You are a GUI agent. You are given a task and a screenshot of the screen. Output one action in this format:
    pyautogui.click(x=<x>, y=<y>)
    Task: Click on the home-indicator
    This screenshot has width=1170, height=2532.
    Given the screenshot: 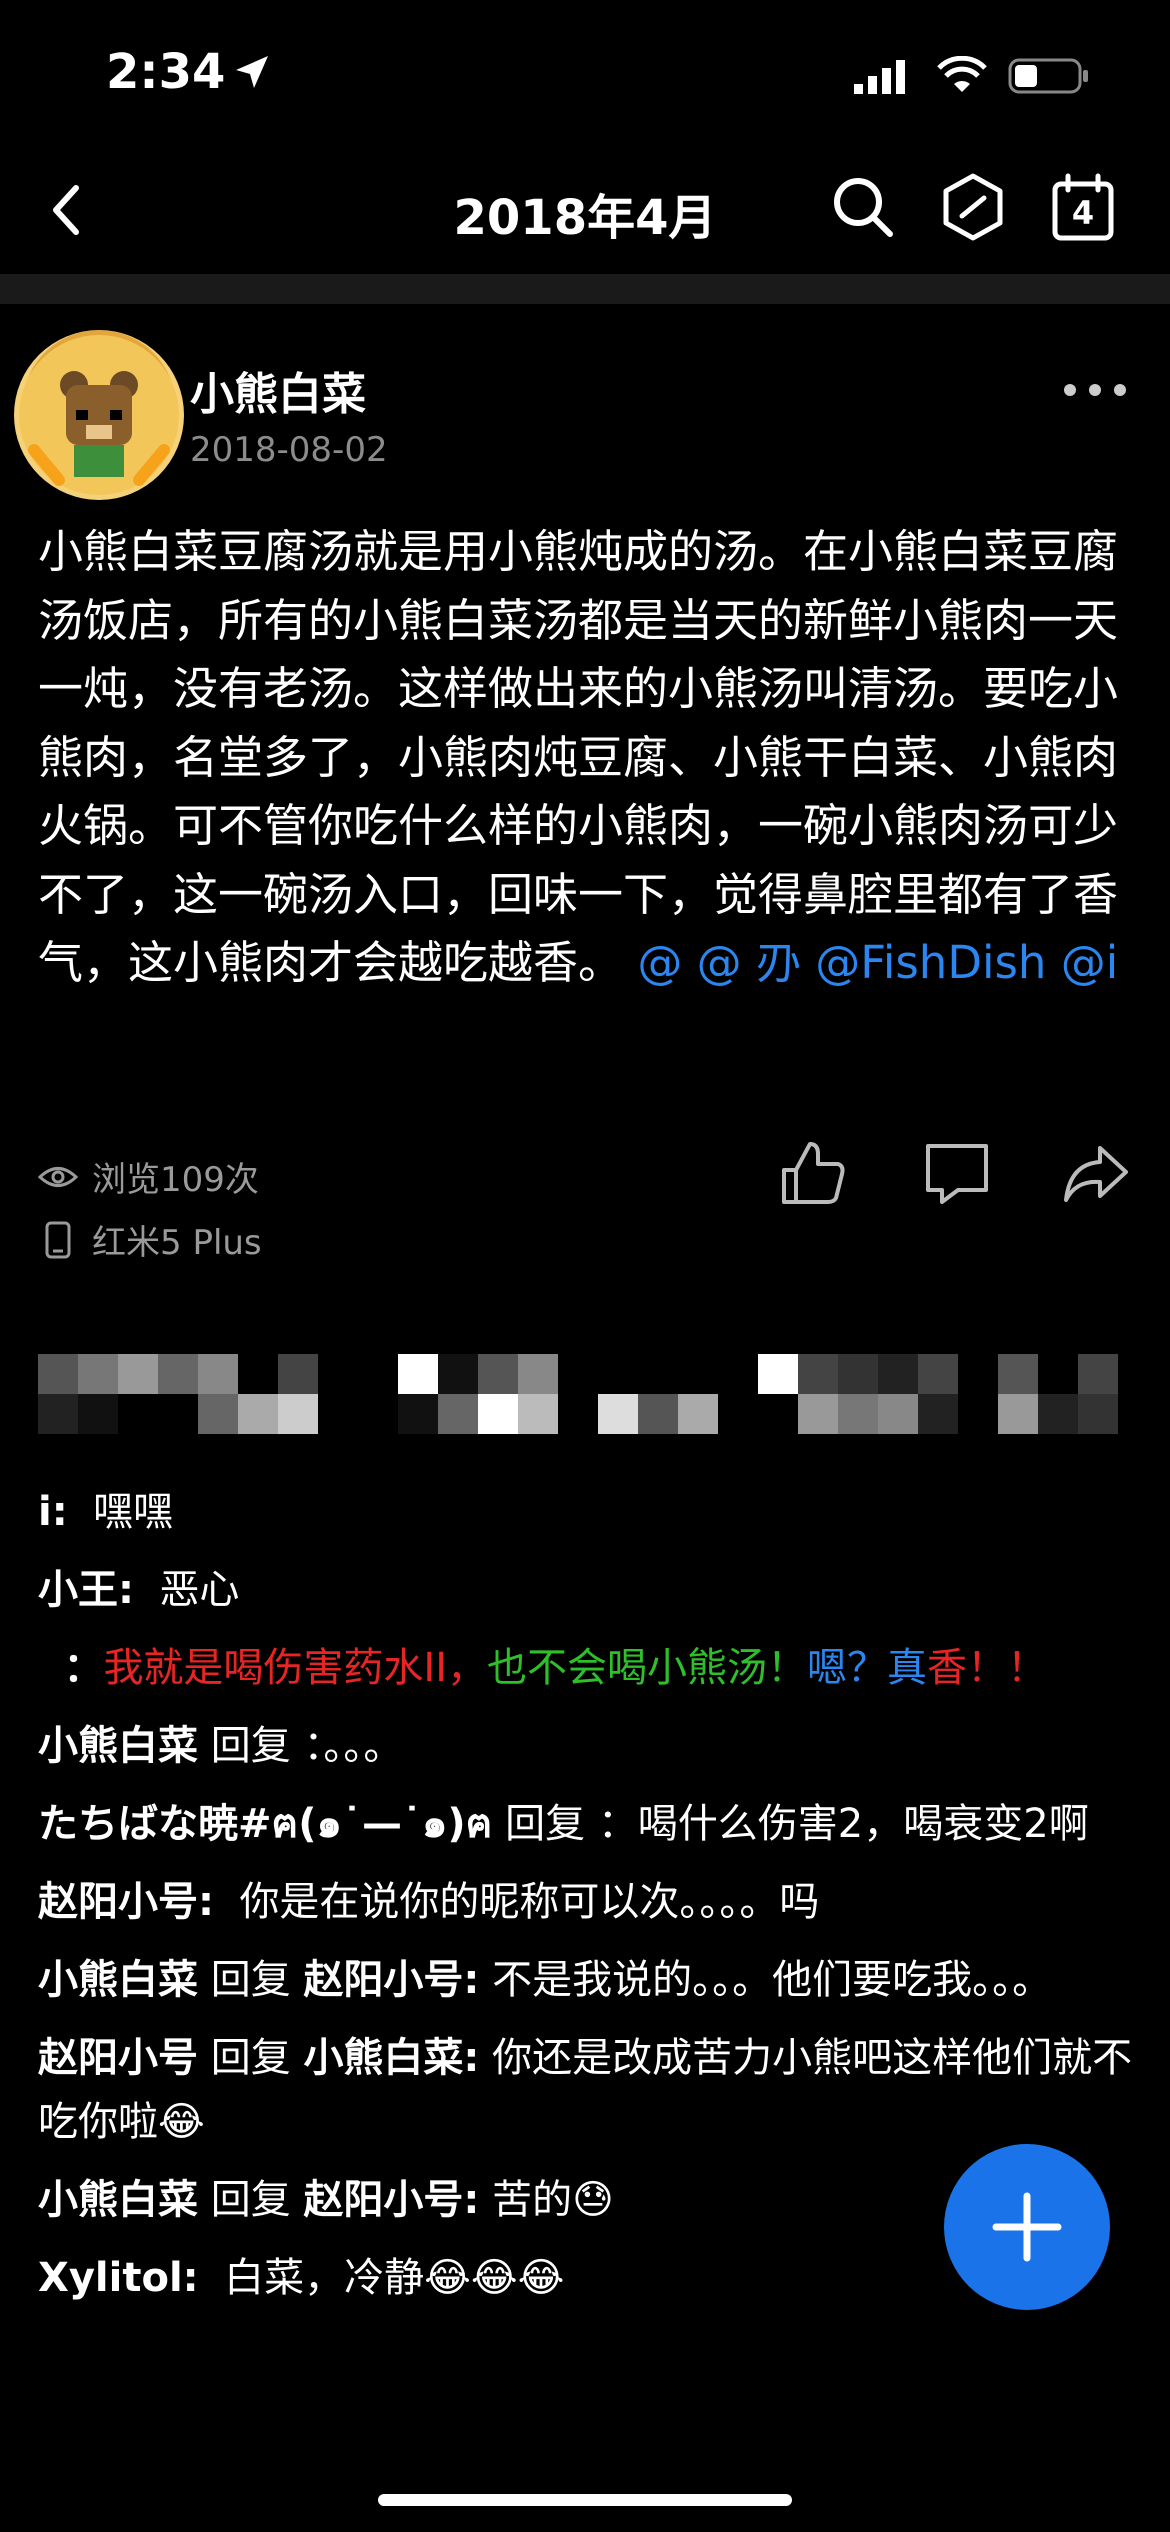 What is the action you would take?
    pyautogui.click(x=585, y=2500)
    